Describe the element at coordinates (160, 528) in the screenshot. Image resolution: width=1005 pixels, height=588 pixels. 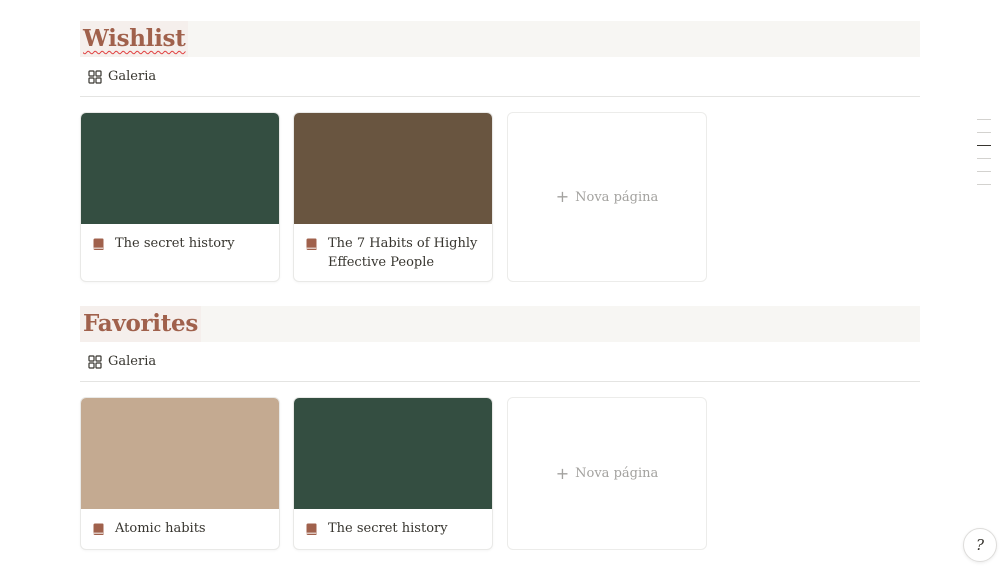
I see `card-title: Atomic habits` at that location.